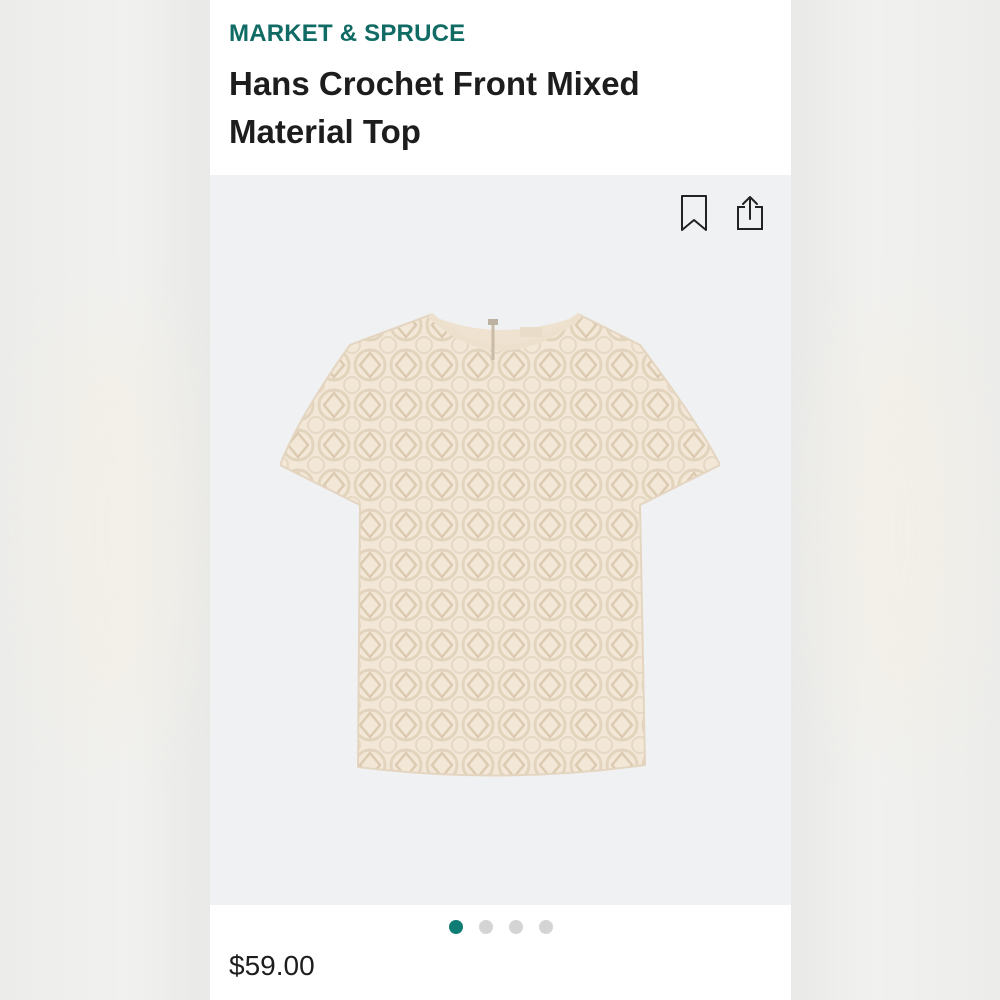 The image size is (1000, 1000). Describe the element at coordinates (500, 927) in the screenshot. I see `carousel-indicator` at that location.